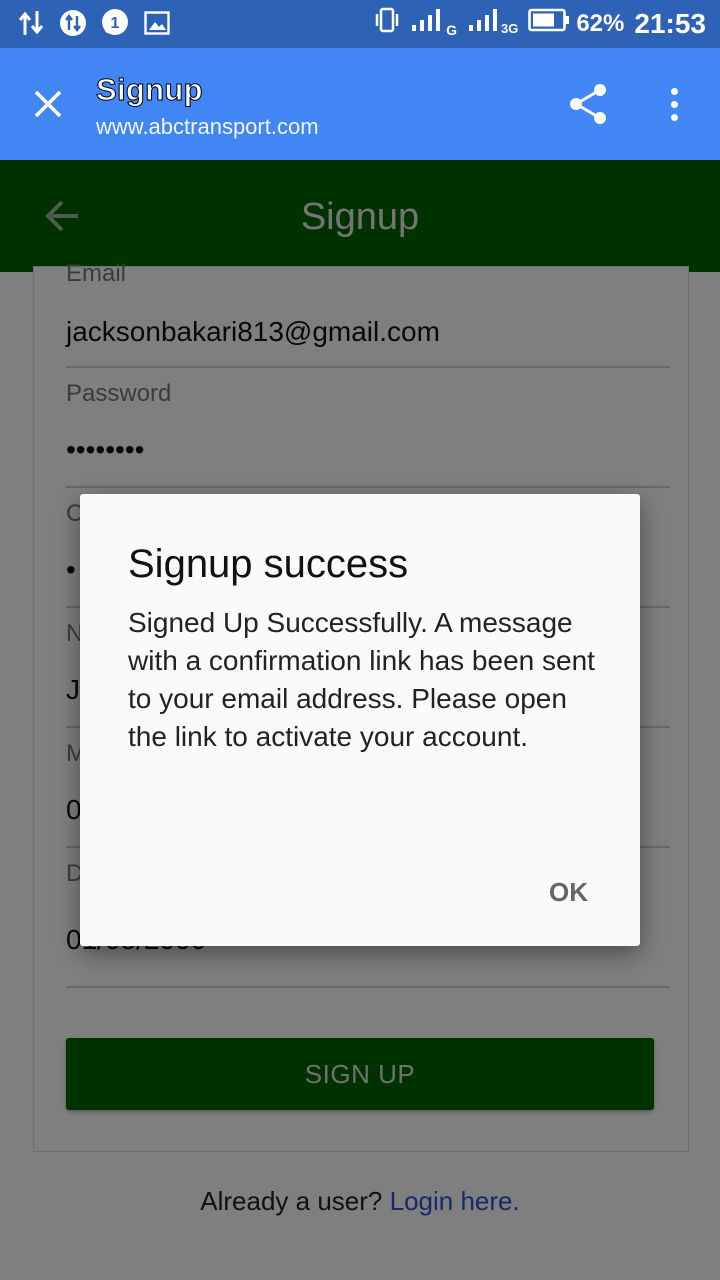 This screenshot has height=1280, width=720. Describe the element at coordinates (600, 23) in the screenshot. I see `battery-percent: 62%` at that location.